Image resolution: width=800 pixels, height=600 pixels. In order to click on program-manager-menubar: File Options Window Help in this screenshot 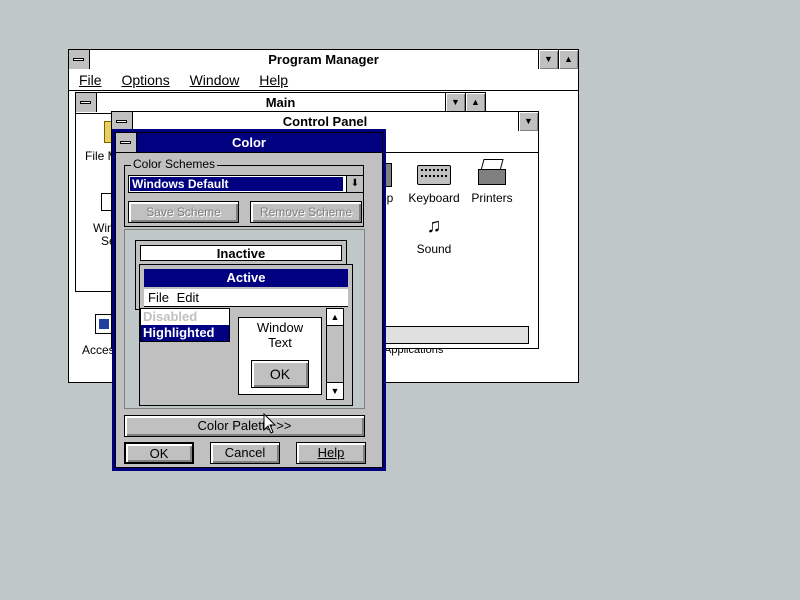, I will do `click(323, 80)`.